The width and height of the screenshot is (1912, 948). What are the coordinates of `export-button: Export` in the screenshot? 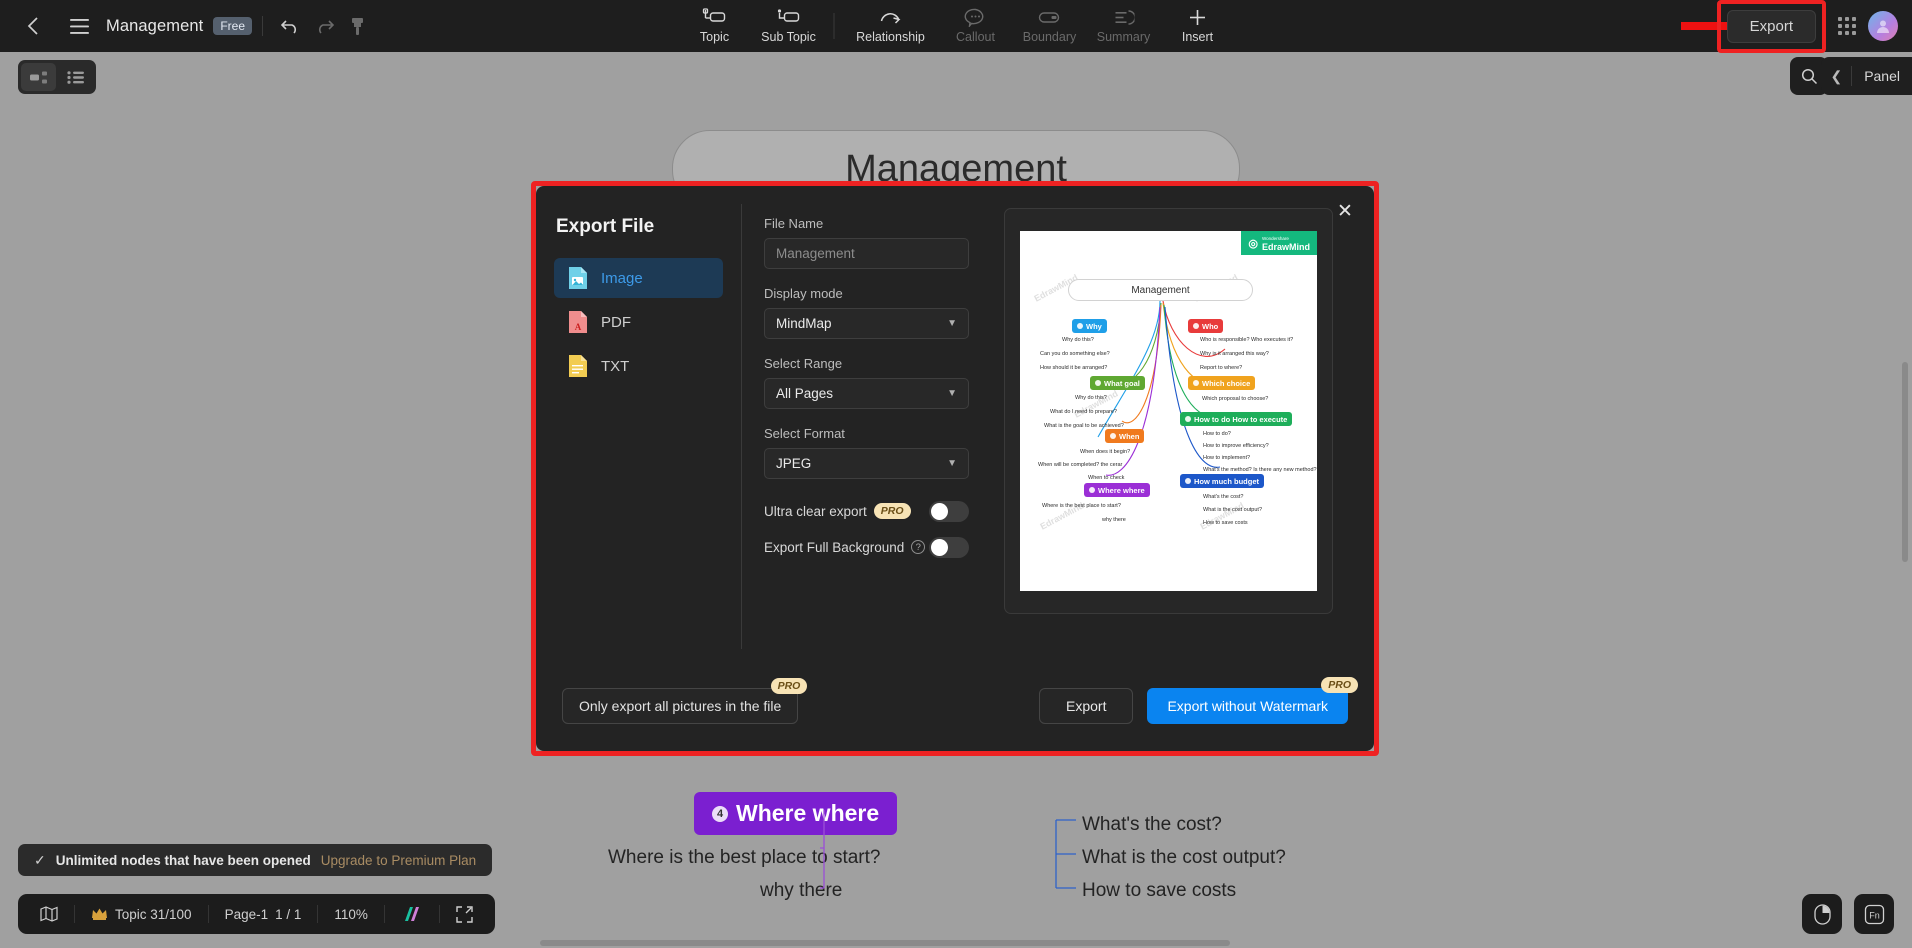 It's located at (1771, 26).